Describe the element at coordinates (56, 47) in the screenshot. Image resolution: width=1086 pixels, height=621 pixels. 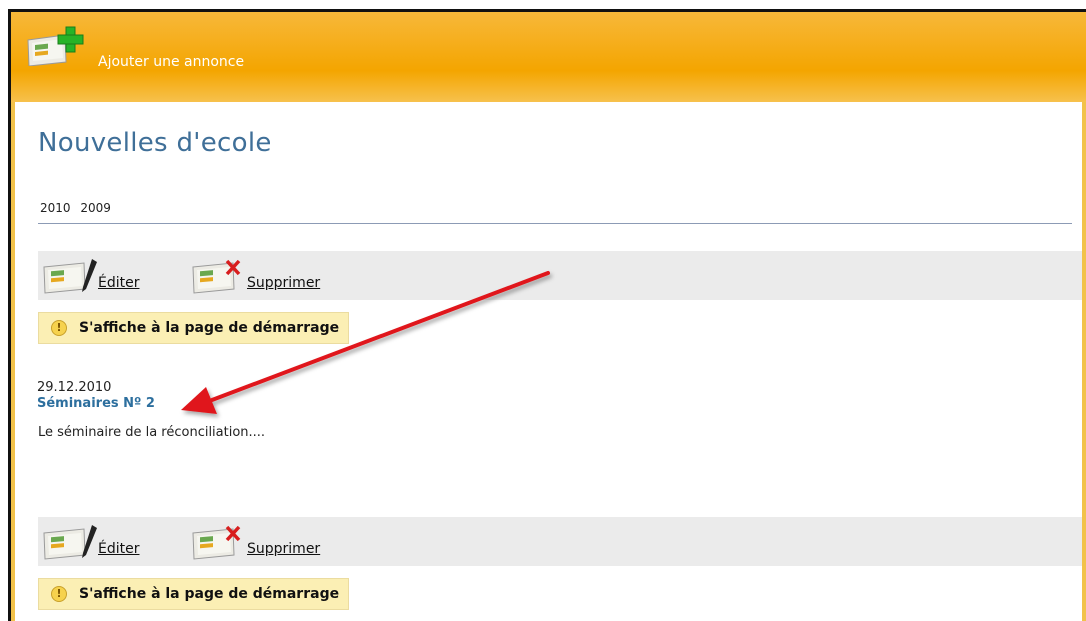
I see `image-plus-icon` at that location.